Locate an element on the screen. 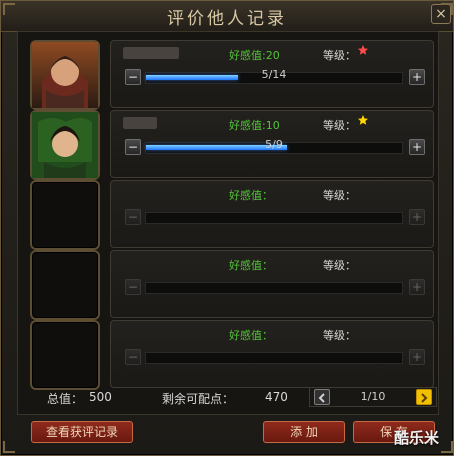 This screenshot has height=456, width=454. gold-star-icon is located at coordinates (363, 120).